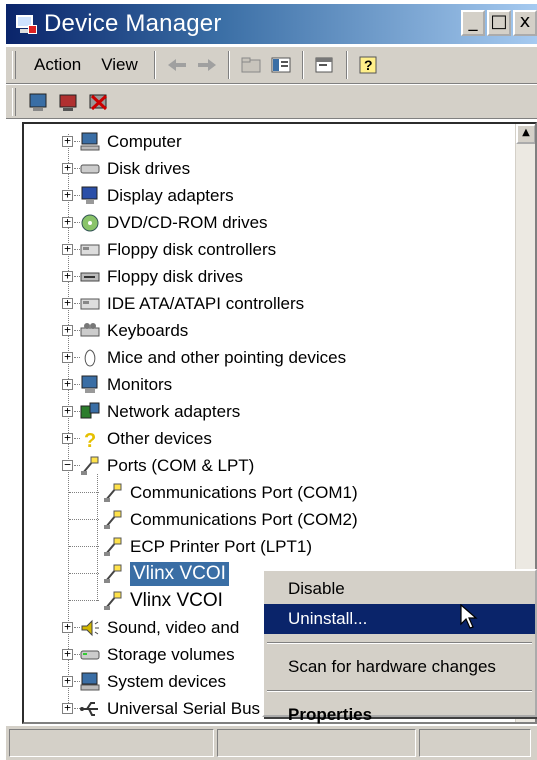 Image resolution: width=537 pixels, height=760 pixels. Describe the element at coordinates (173, 627) in the screenshot. I see `tree-item-label: Sound, video and` at that location.